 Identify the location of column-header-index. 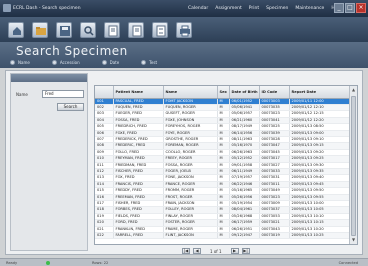
(104, 92).